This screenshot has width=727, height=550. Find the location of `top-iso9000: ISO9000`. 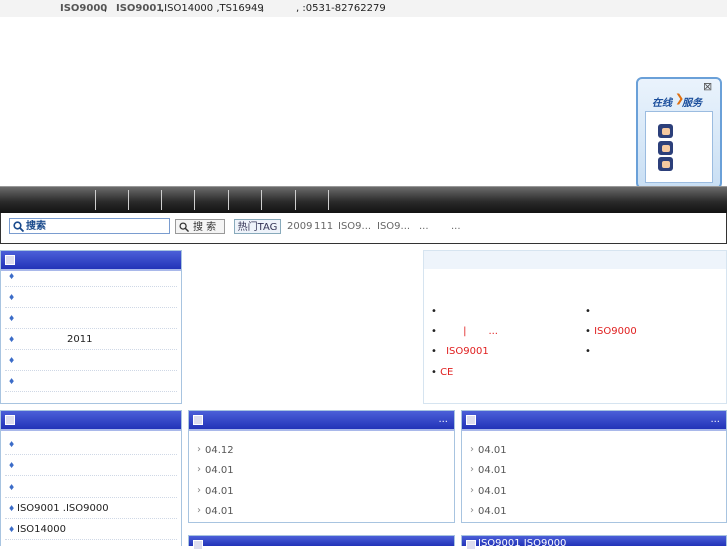

top-iso9000: ISO9000 is located at coordinates (84, 8).